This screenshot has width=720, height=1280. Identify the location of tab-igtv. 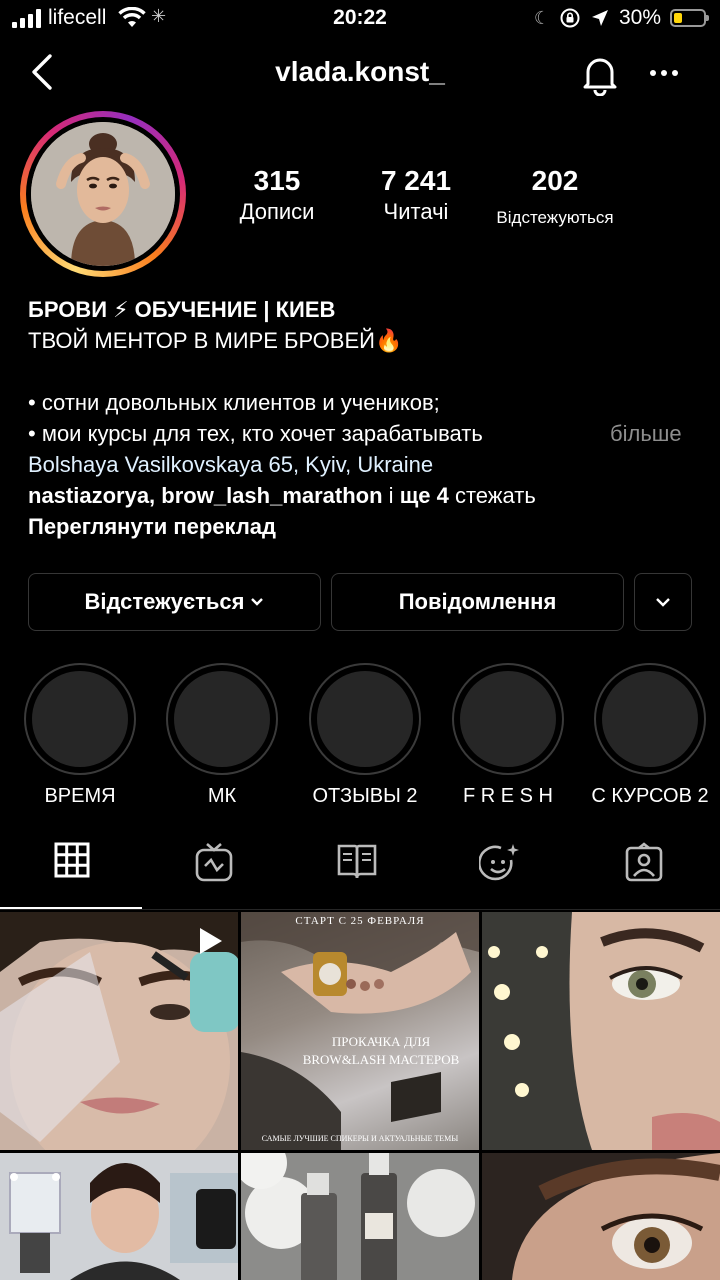
(214, 875).